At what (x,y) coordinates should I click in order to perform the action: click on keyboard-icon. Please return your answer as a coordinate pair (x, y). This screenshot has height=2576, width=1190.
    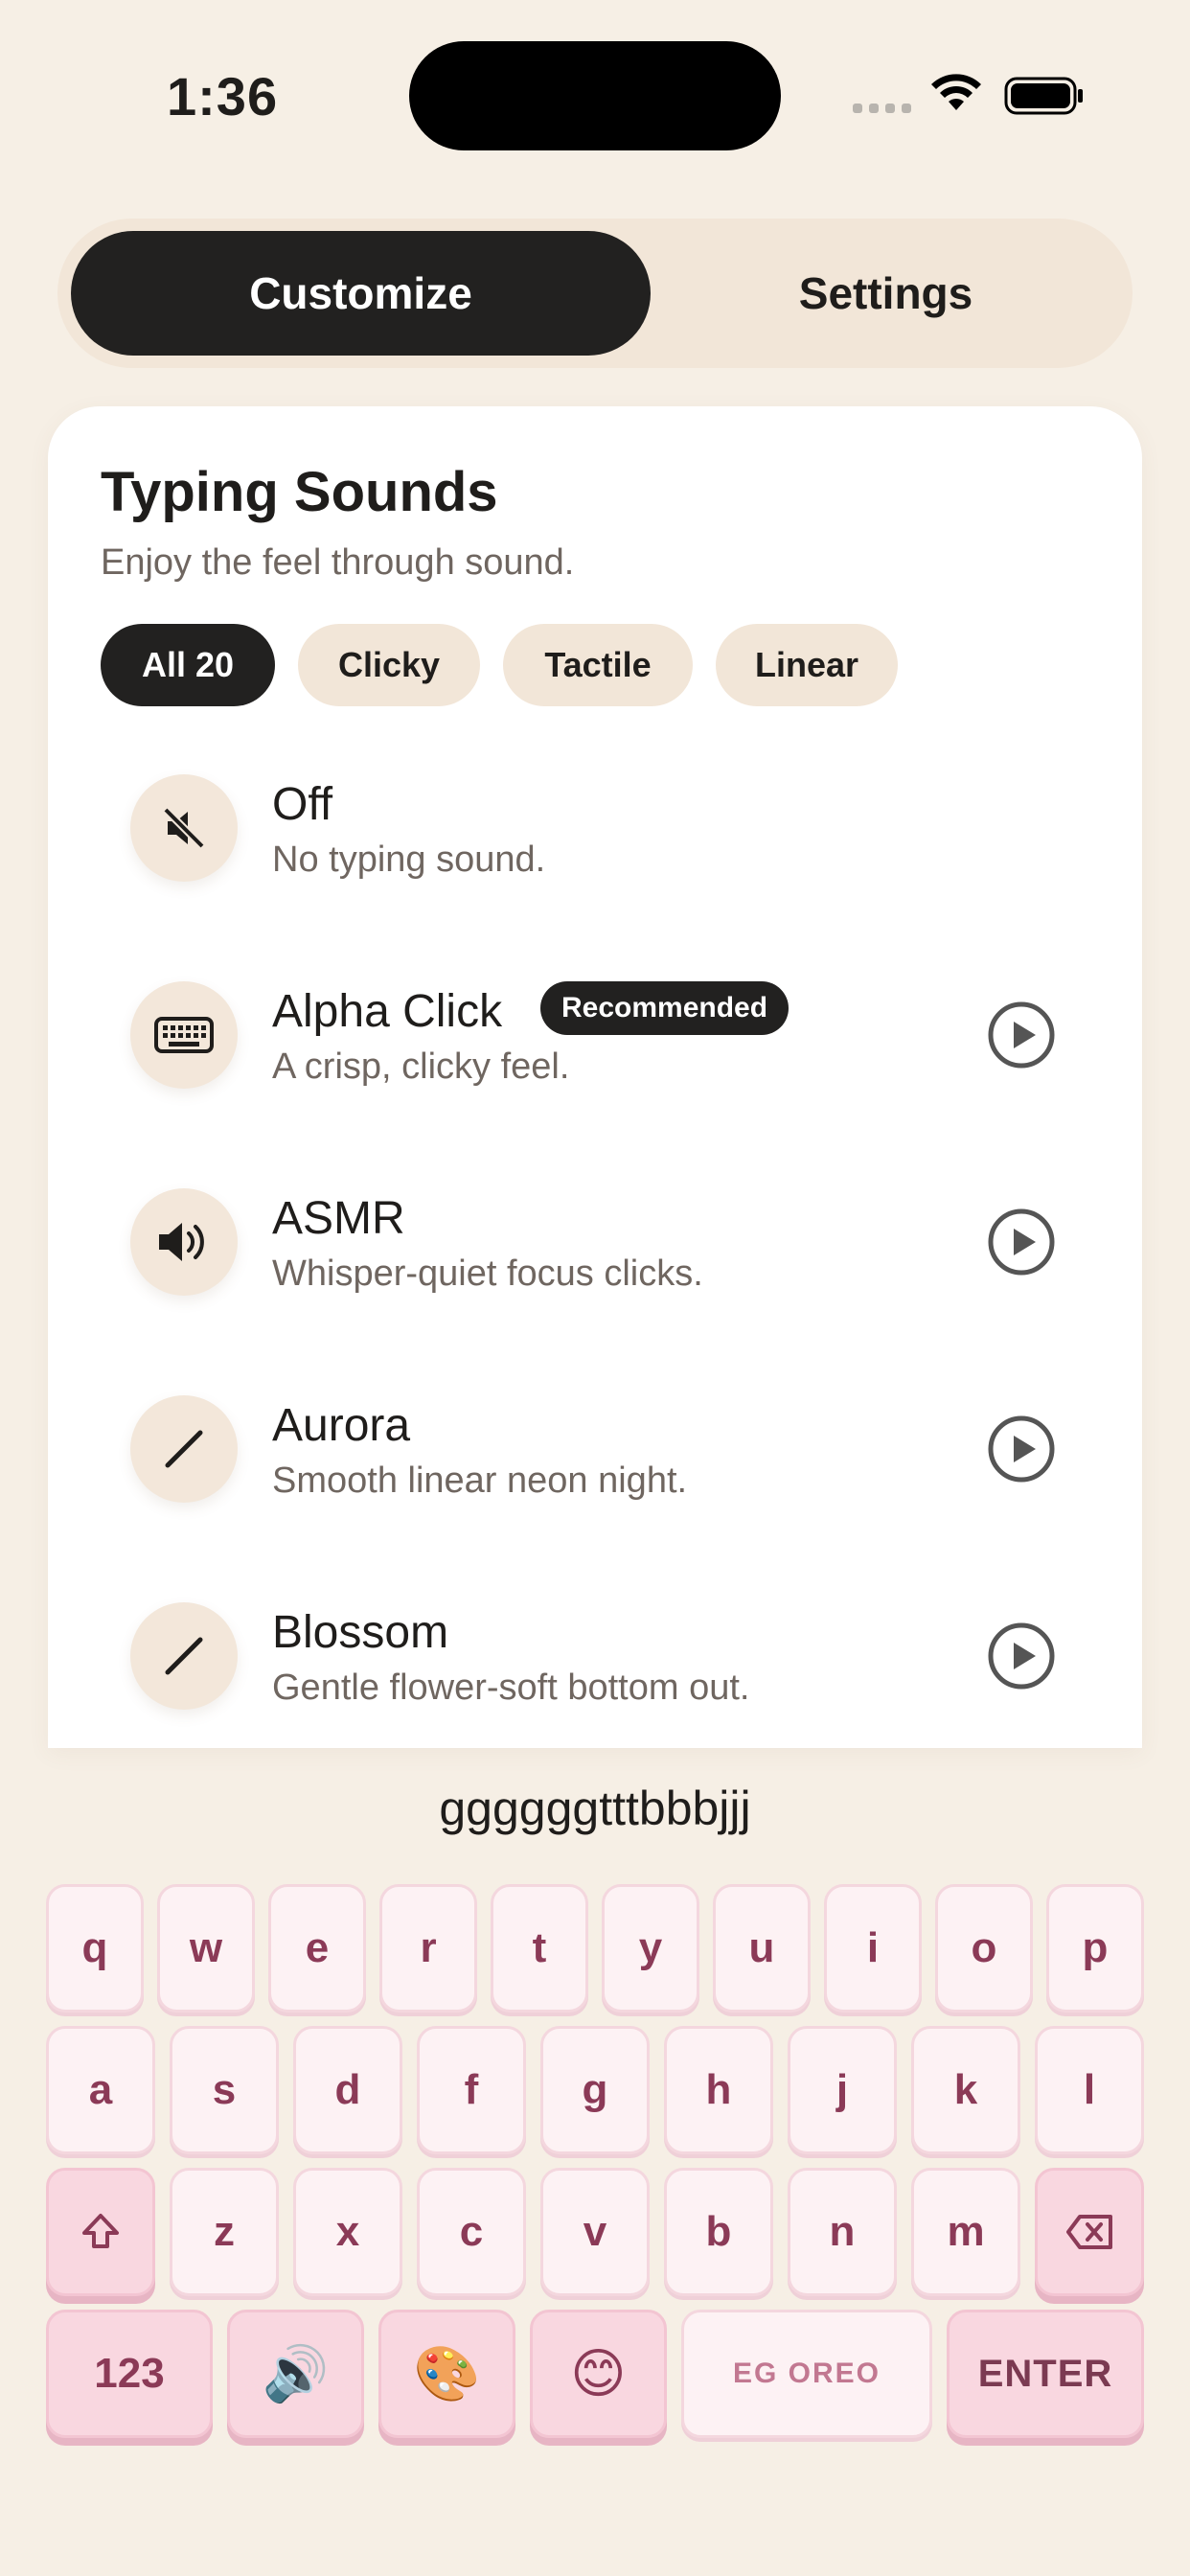
    Looking at the image, I should click on (184, 1035).